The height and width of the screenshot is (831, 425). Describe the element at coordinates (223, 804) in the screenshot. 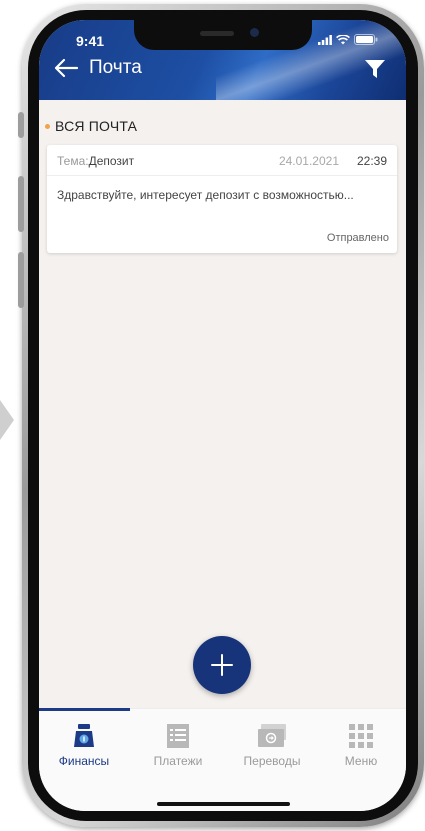

I see `home-indicator` at that location.